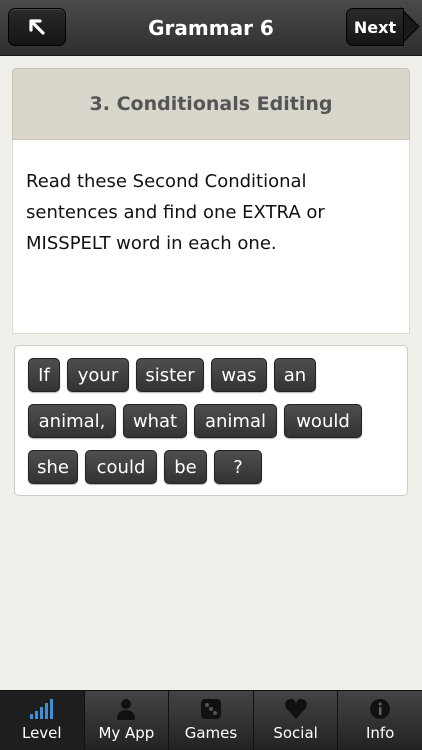 The image size is (422, 750). What do you see at coordinates (98, 375) in the screenshot?
I see `word-chip: your` at bounding box center [98, 375].